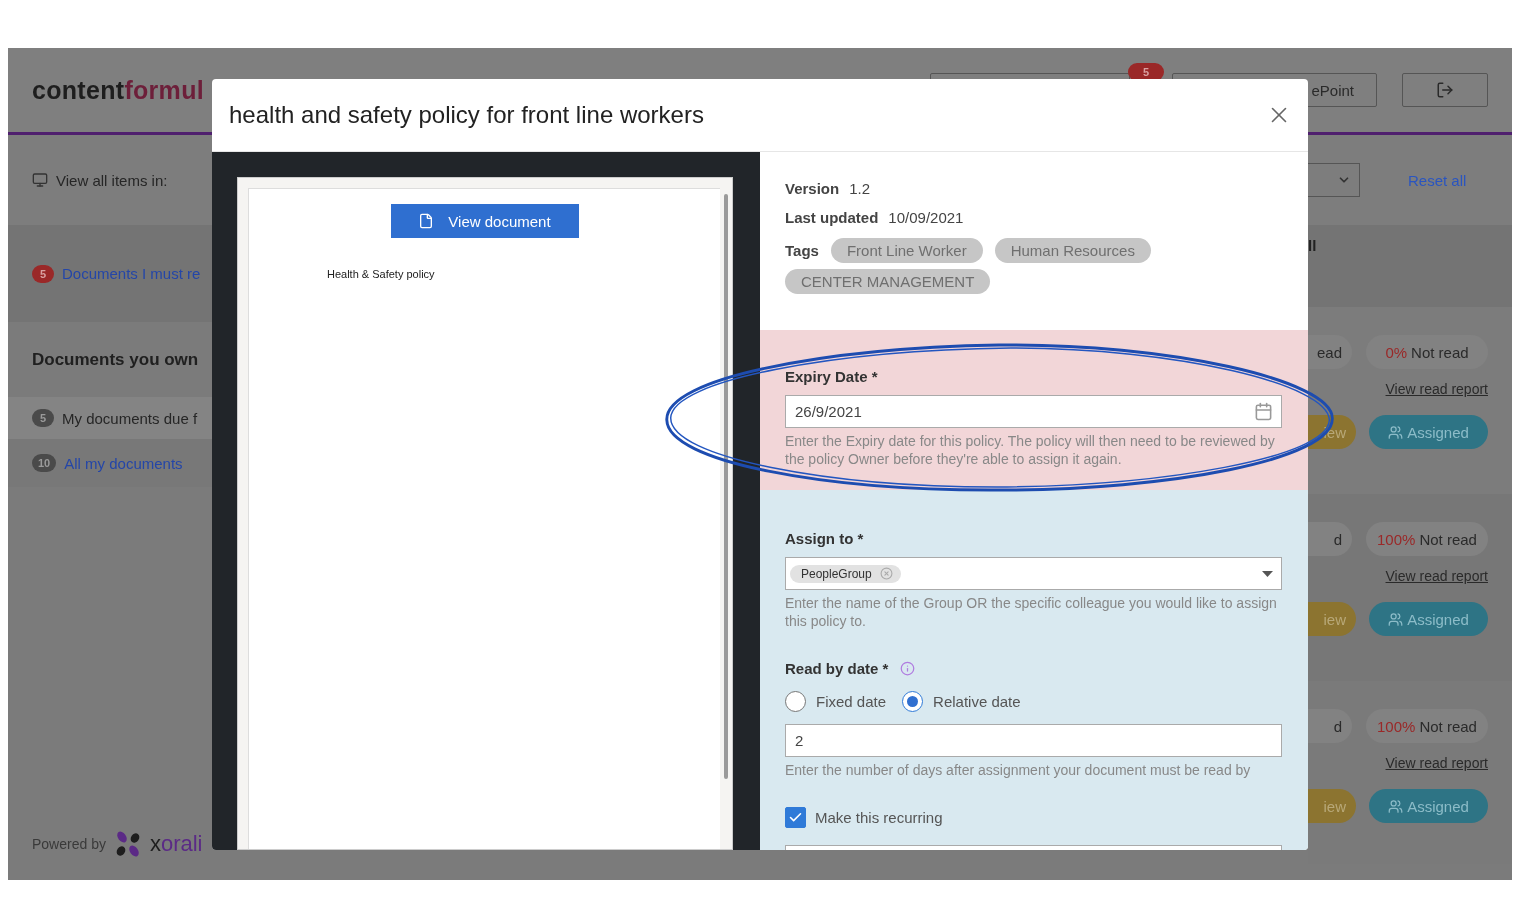 This screenshot has width=1517, height=915. I want to click on field-label: Read by date *, so click(837, 668).